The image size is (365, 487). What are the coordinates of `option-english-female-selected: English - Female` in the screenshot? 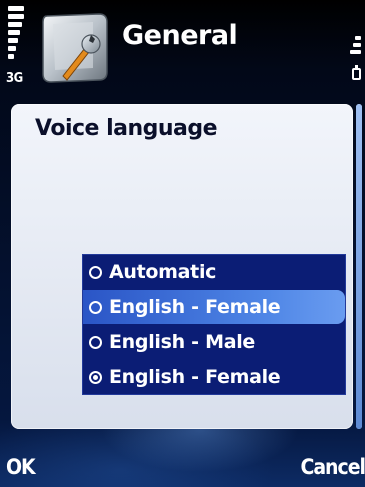 It's located at (214, 377).